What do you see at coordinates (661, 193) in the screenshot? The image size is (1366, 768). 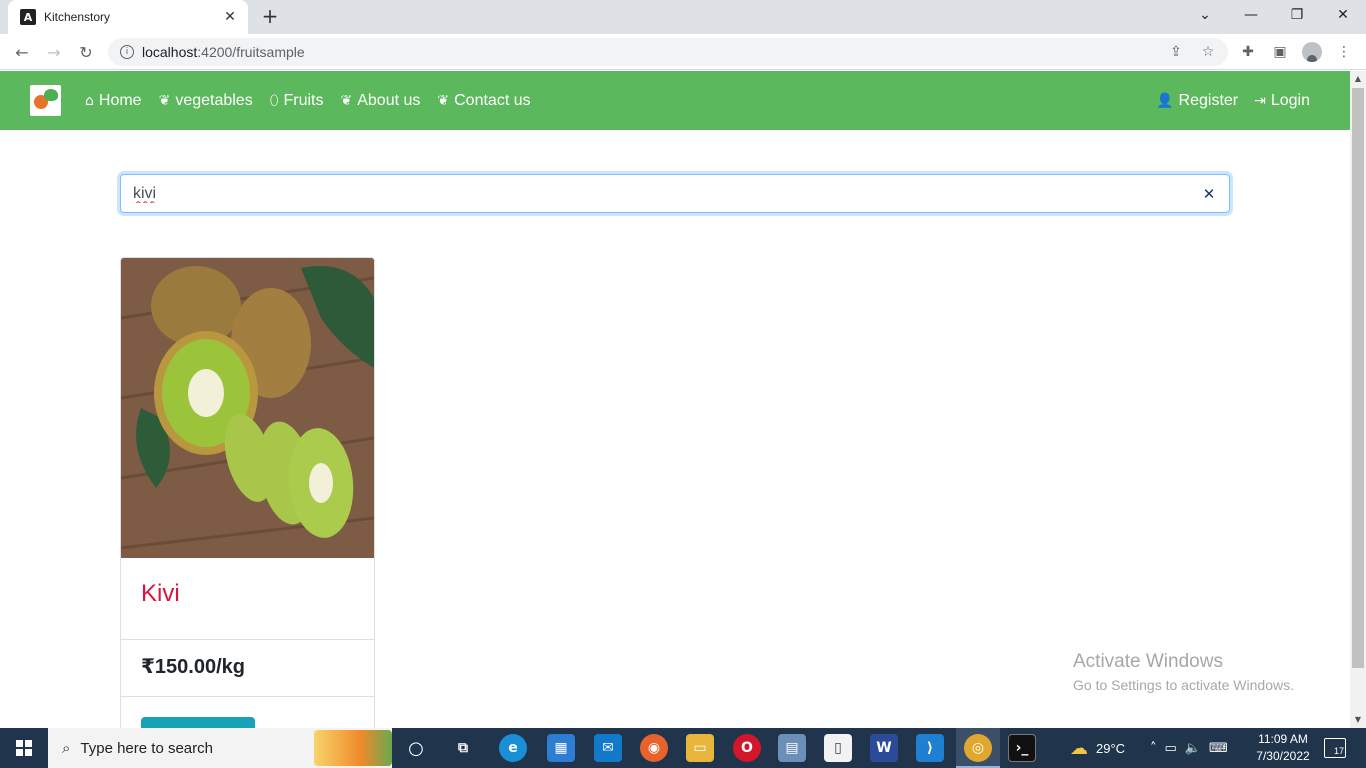 I see `search-input` at bounding box center [661, 193].